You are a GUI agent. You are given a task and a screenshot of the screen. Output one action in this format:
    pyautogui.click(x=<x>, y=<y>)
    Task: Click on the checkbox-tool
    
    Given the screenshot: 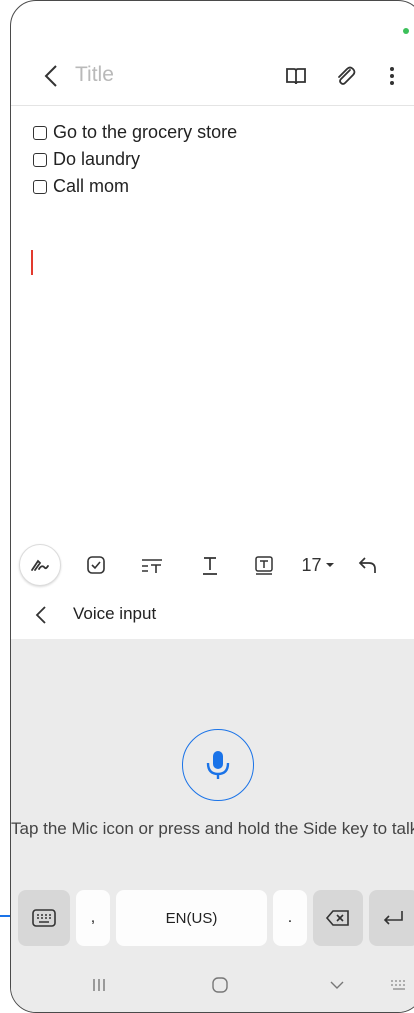 What is the action you would take?
    pyautogui.click(x=96, y=565)
    